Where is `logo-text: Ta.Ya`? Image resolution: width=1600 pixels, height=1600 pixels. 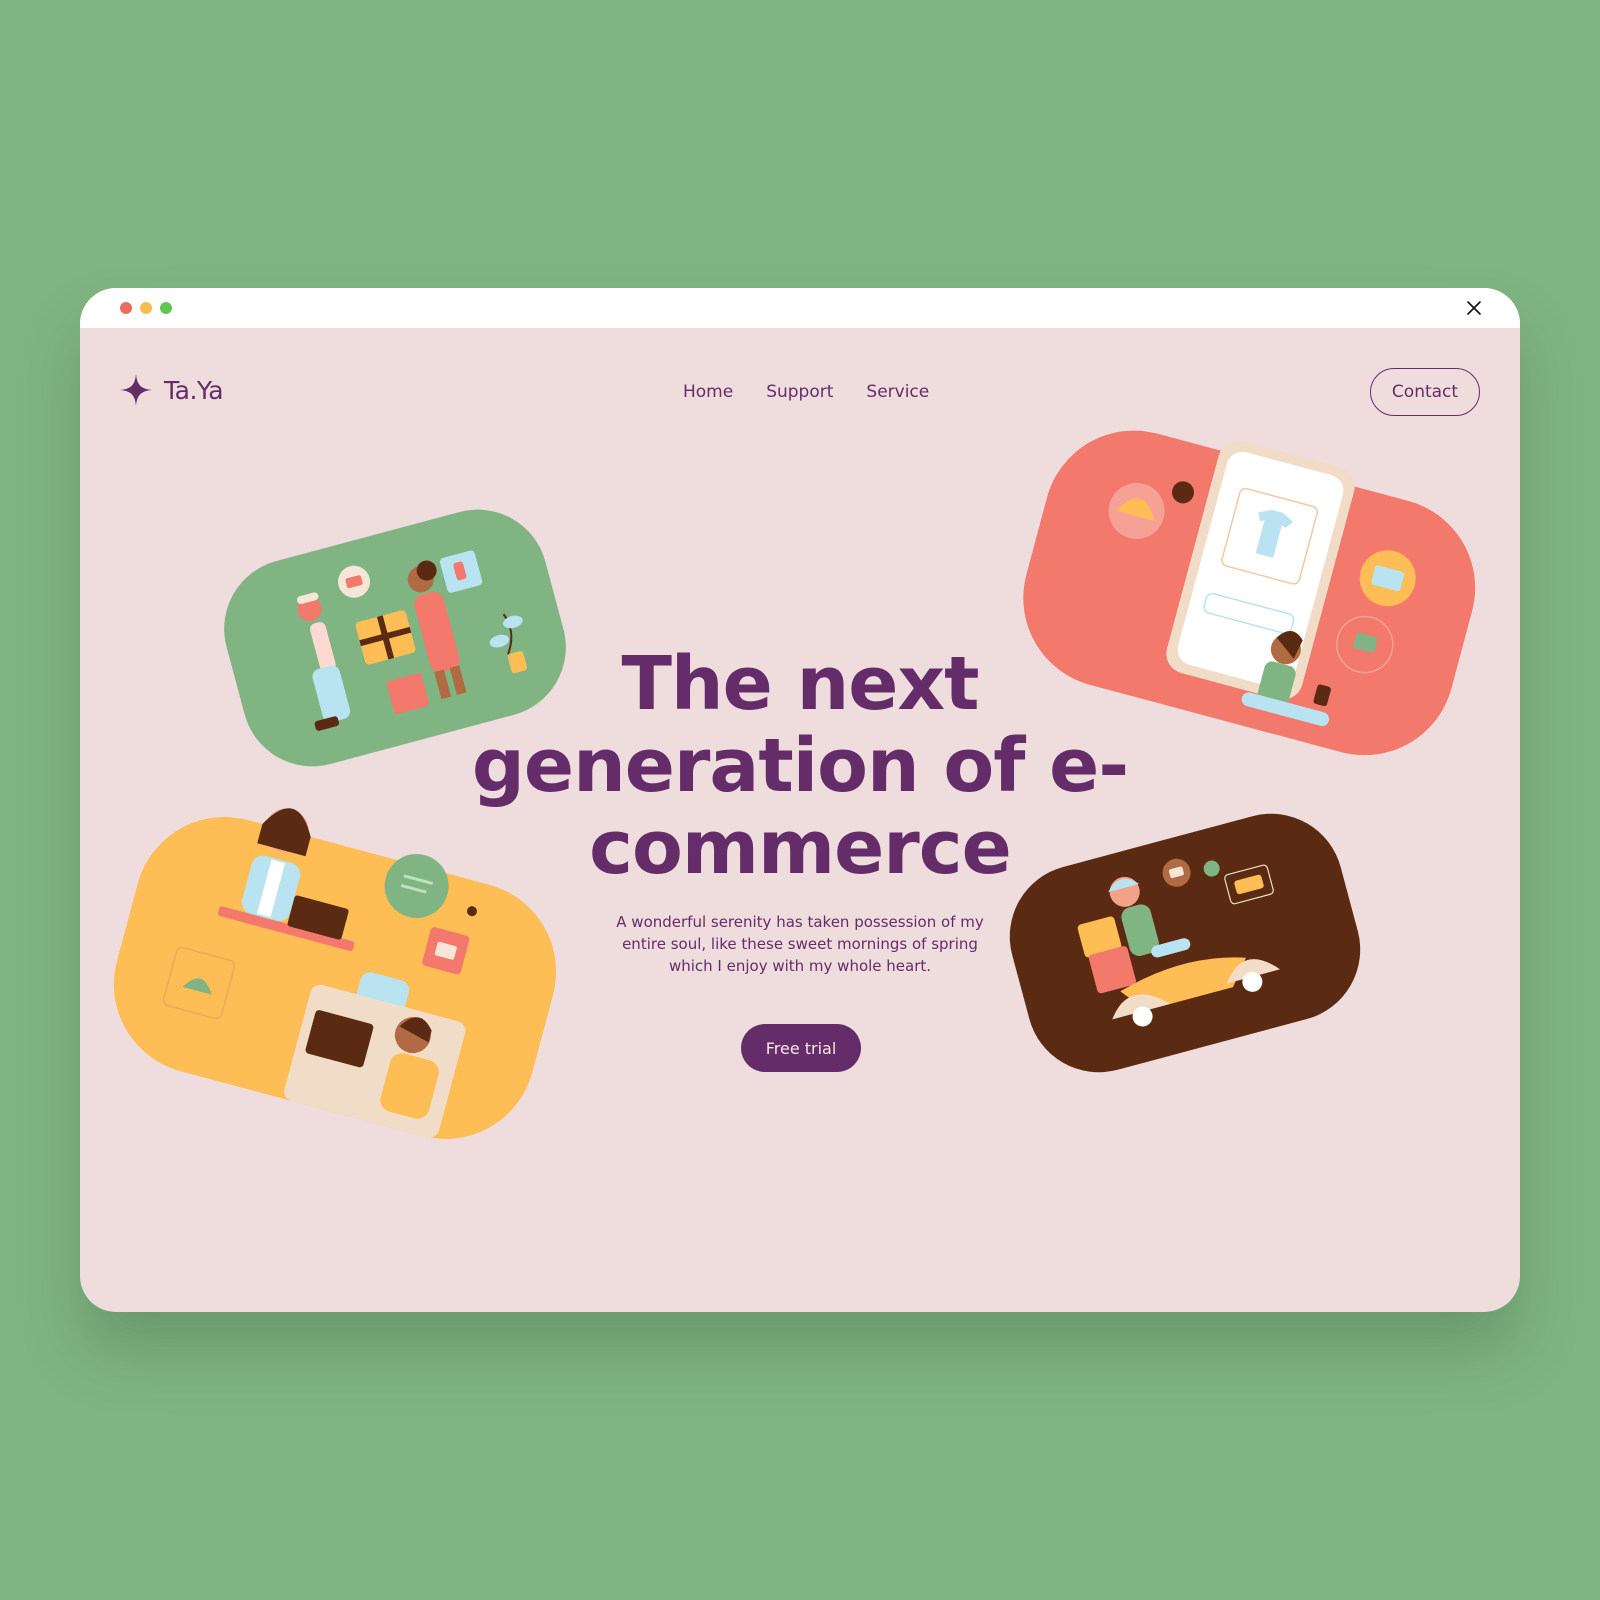
logo-text: Ta.Ya is located at coordinates (194, 390).